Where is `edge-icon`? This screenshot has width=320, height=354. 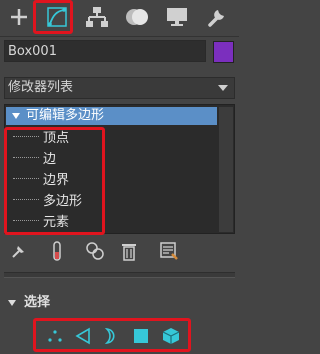 edge-icon is located at coordinates (82, 336).